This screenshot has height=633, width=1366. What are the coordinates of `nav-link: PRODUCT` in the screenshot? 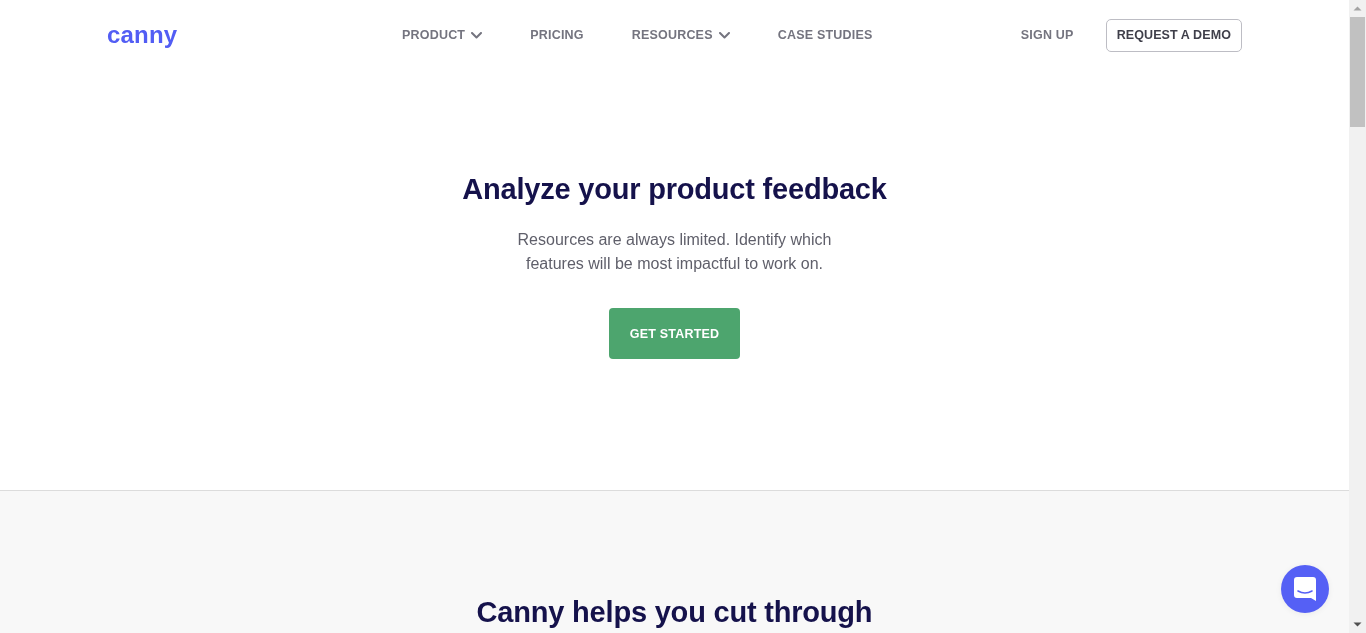 It's located at (442, 35).